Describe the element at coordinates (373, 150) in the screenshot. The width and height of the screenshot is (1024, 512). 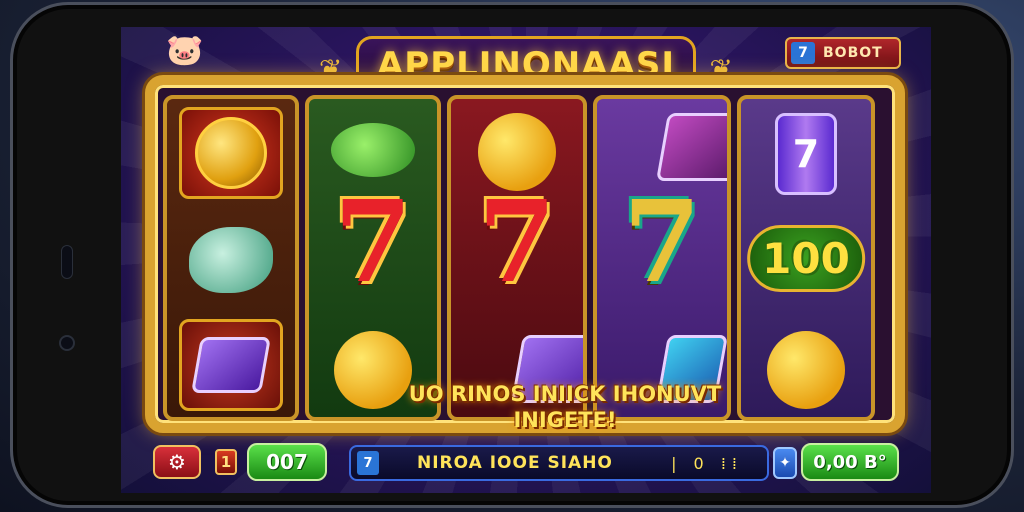
I see `green-fish-symbol` at that location.